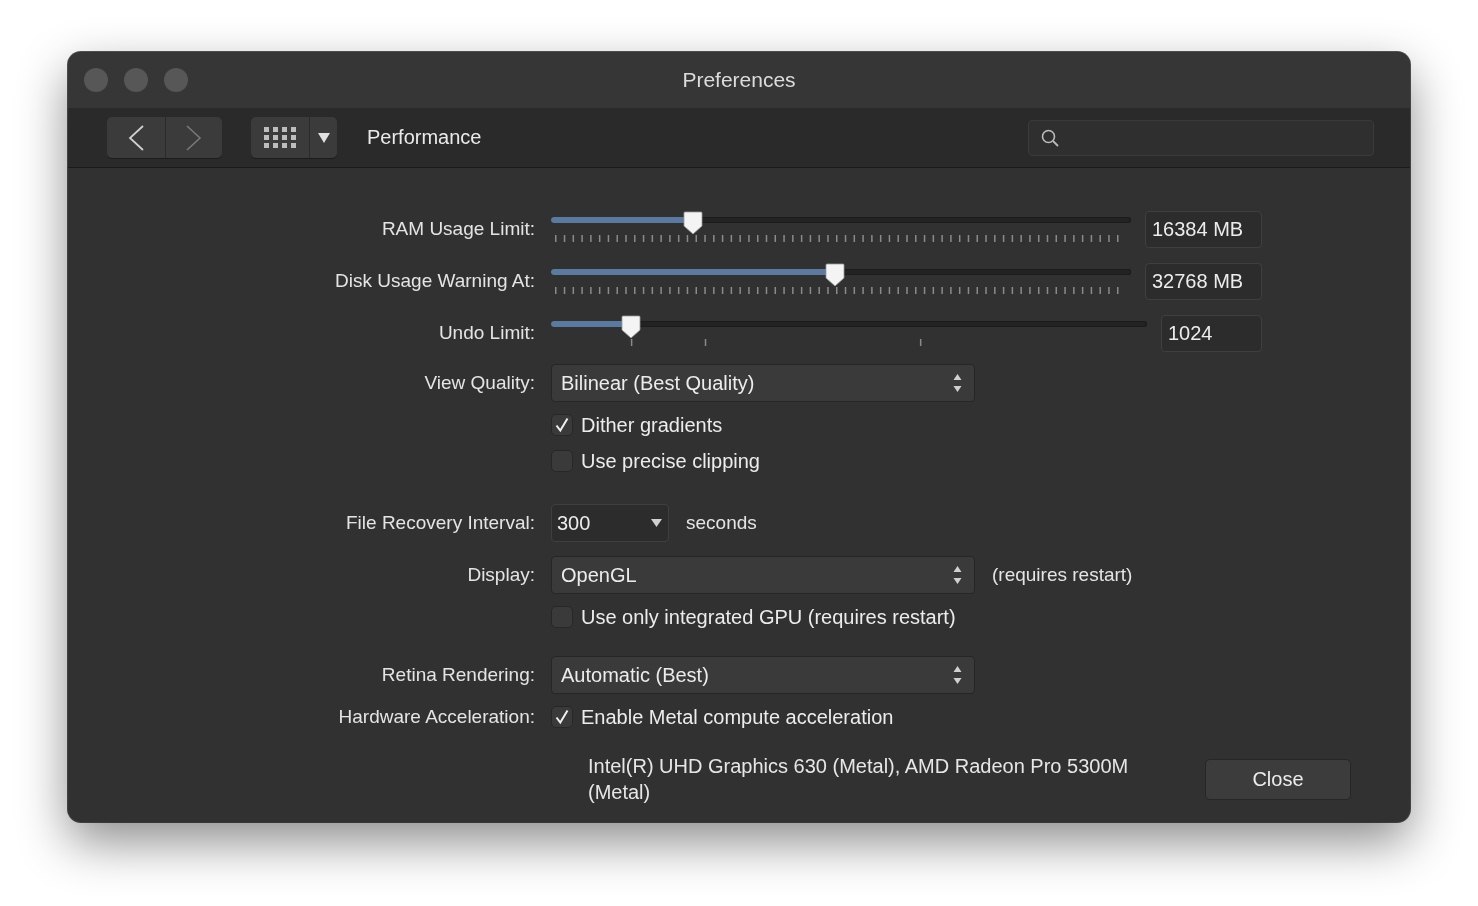  I want to click on checkbox: Use only integrated GPU (requires restart), so click(753, 617).